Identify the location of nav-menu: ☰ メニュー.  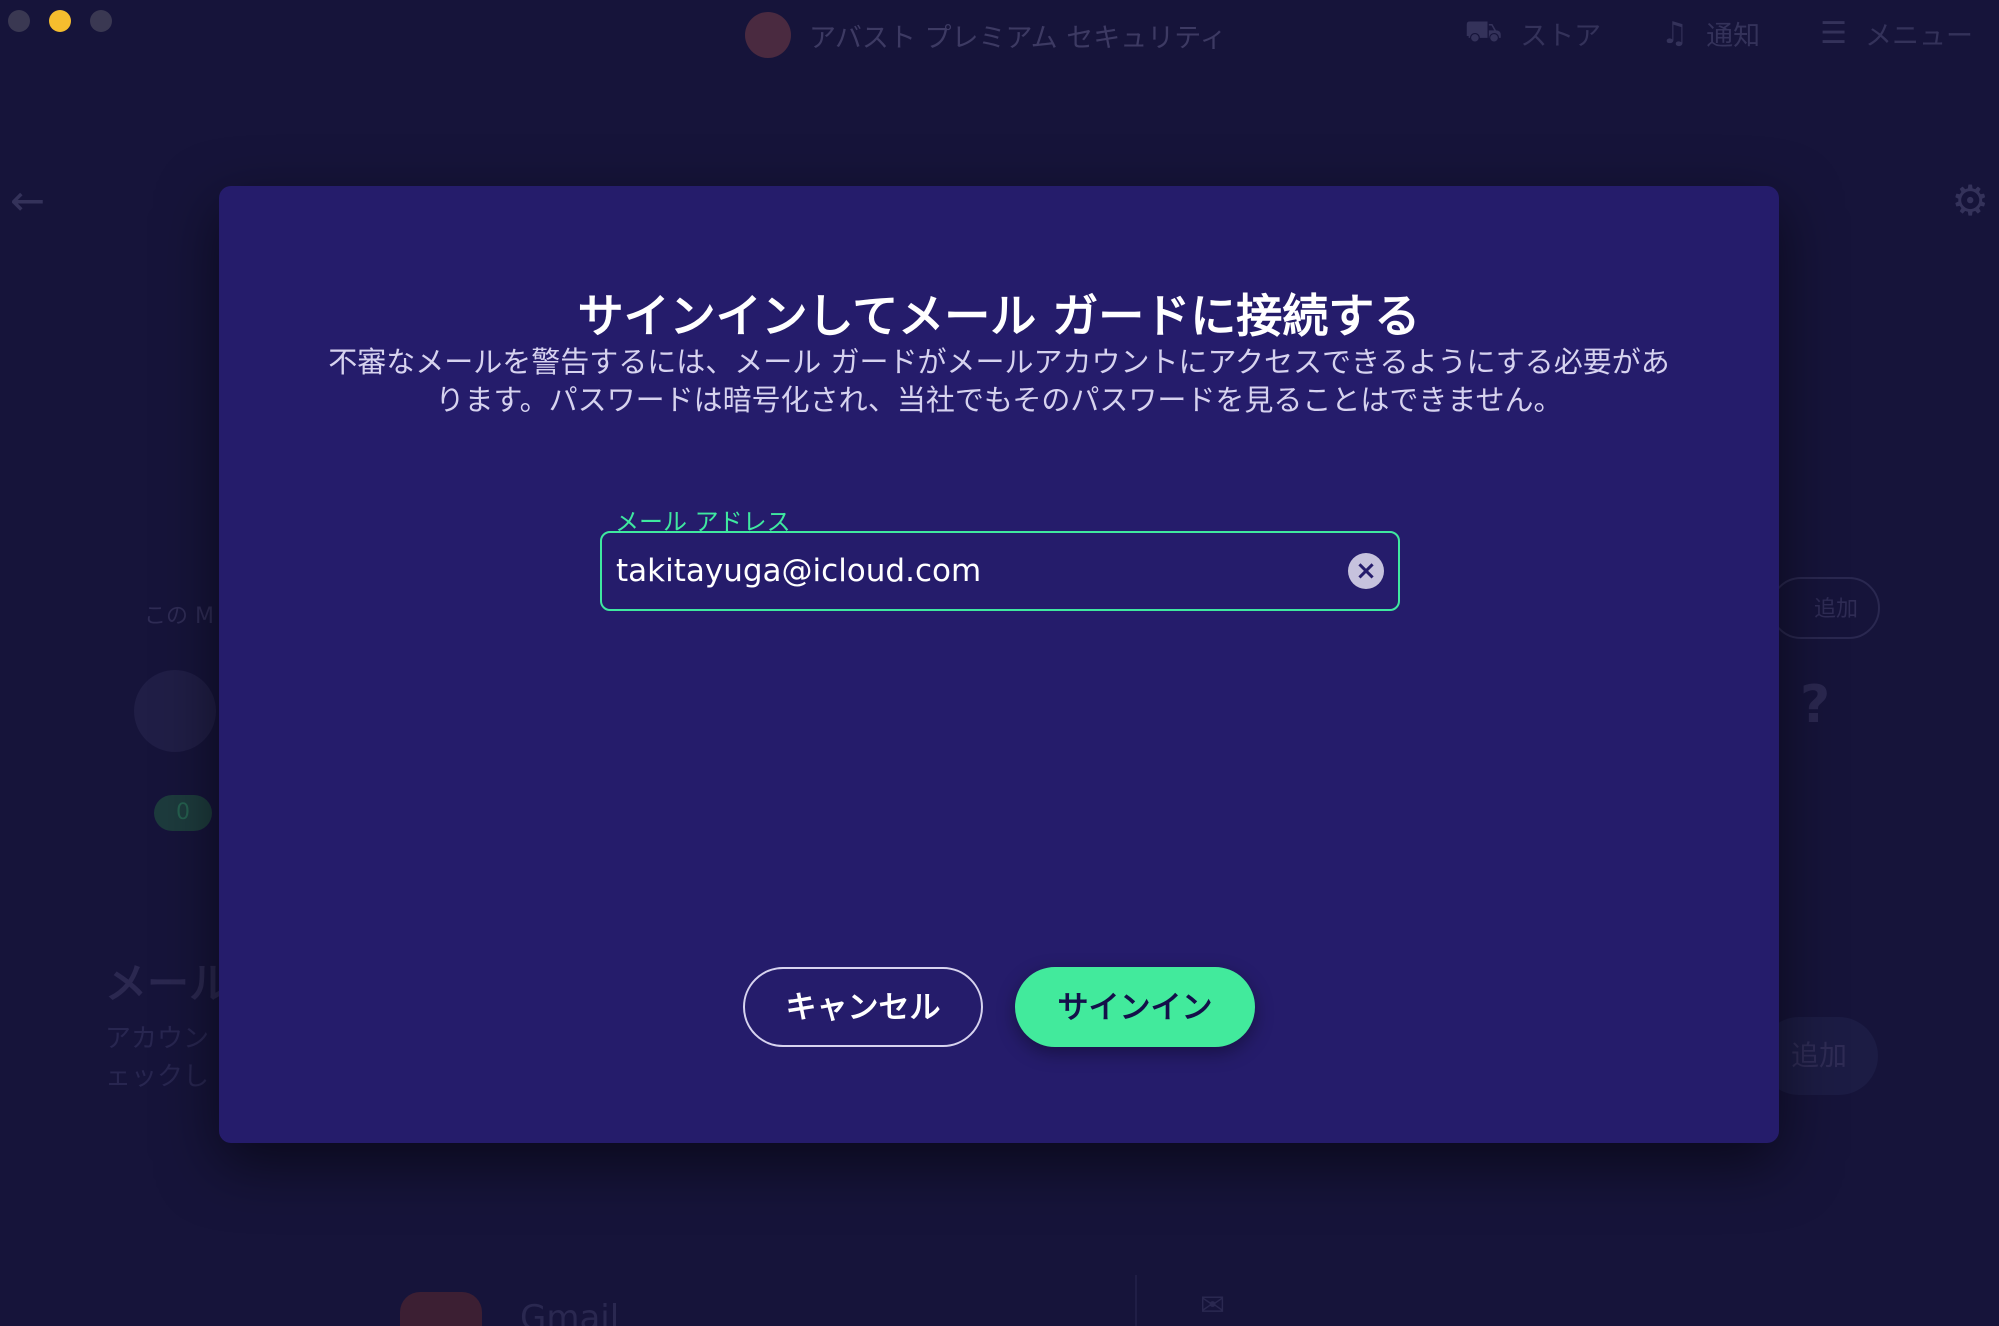
(1896, 33).